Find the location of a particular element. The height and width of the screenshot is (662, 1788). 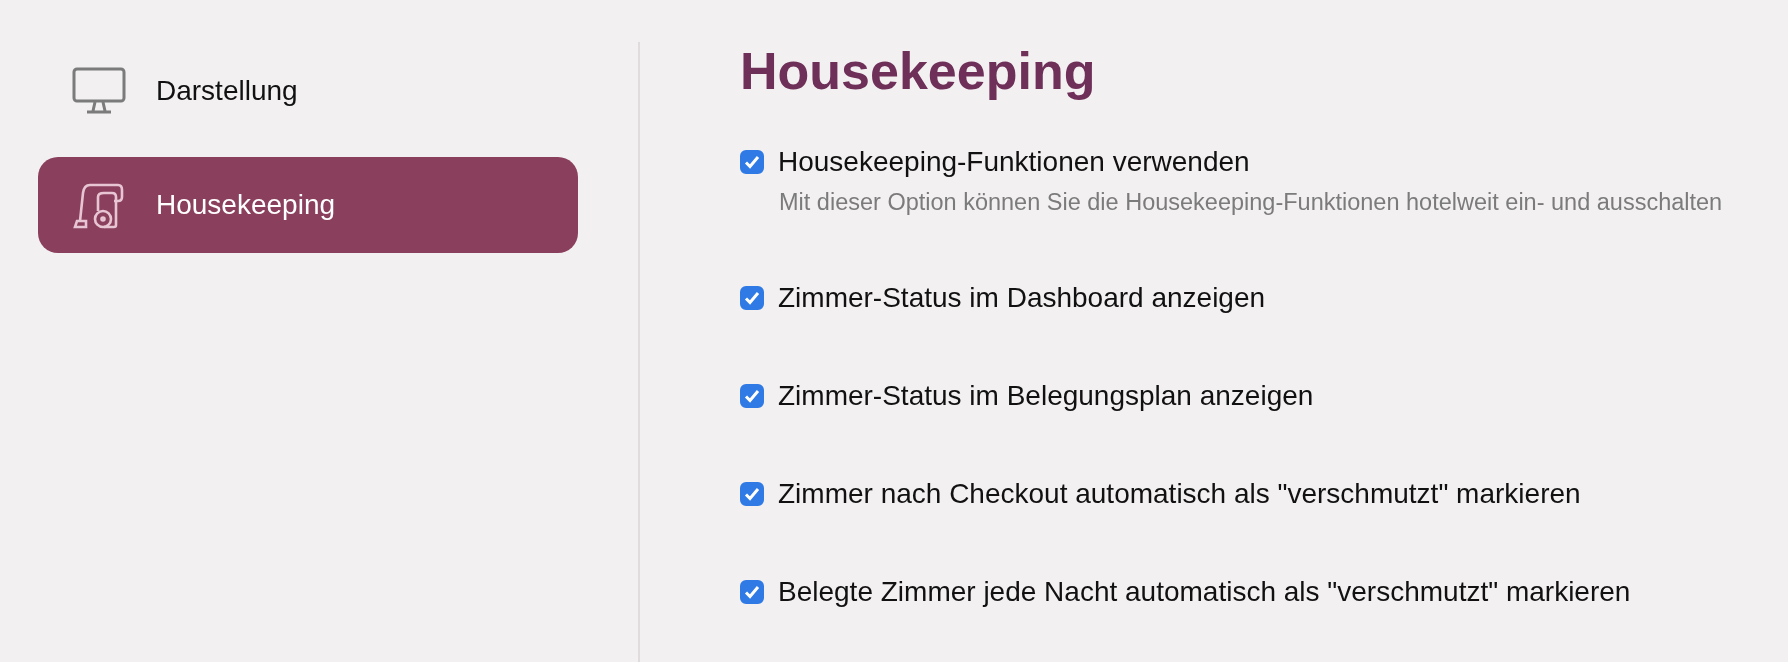

option-label: Zimmer-Status im Dashboard anzeigen is located at coordinates (1022, 298).